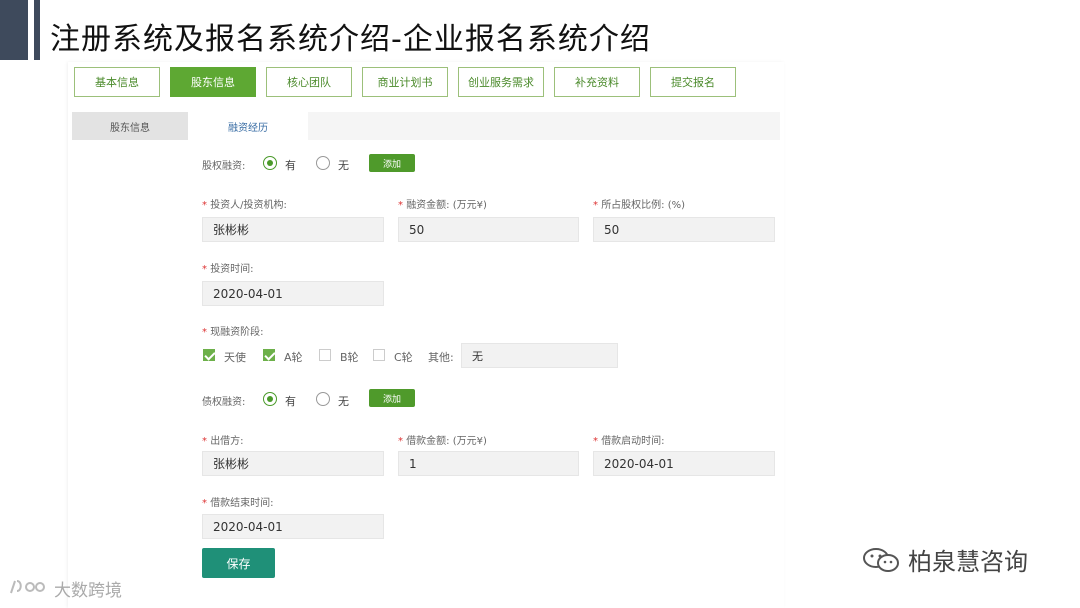  What do you see at coordinates (968, 562) in the screenshot?
I see `watermark-right-text: 柏泉慧咨询` at bounding box center [968, 562].